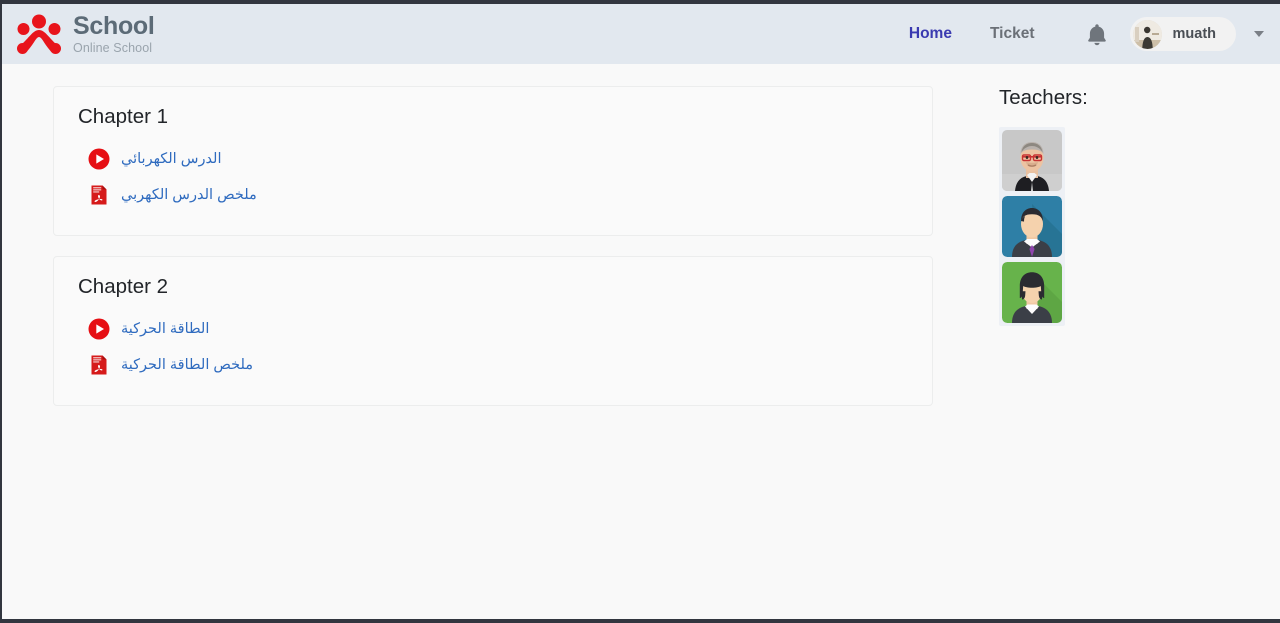 This screenshot has width=1280, height=623. I want to click on navbar-right-group: Home Ticket muath, so click(1085, 34).